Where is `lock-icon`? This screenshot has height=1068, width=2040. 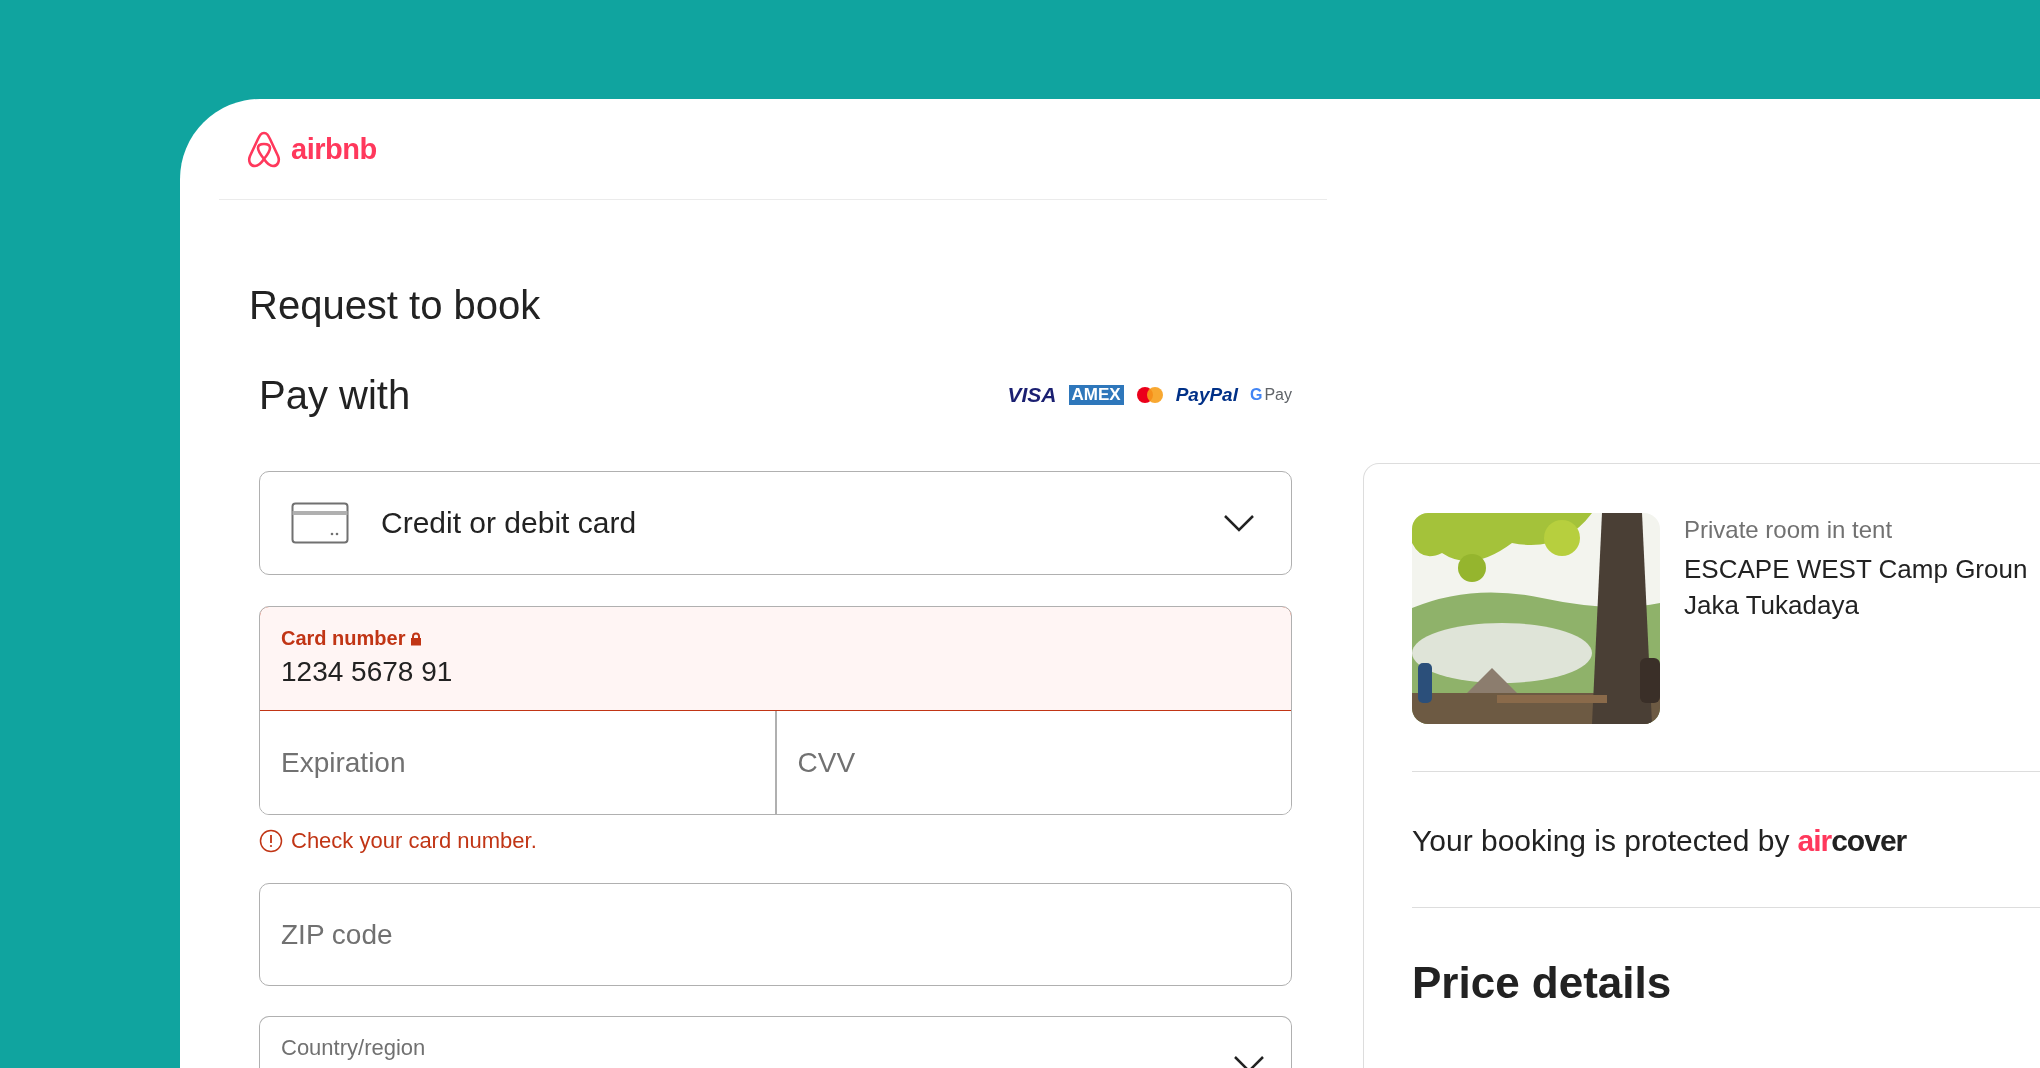 lock-icon is located at coordinates (416, 638).